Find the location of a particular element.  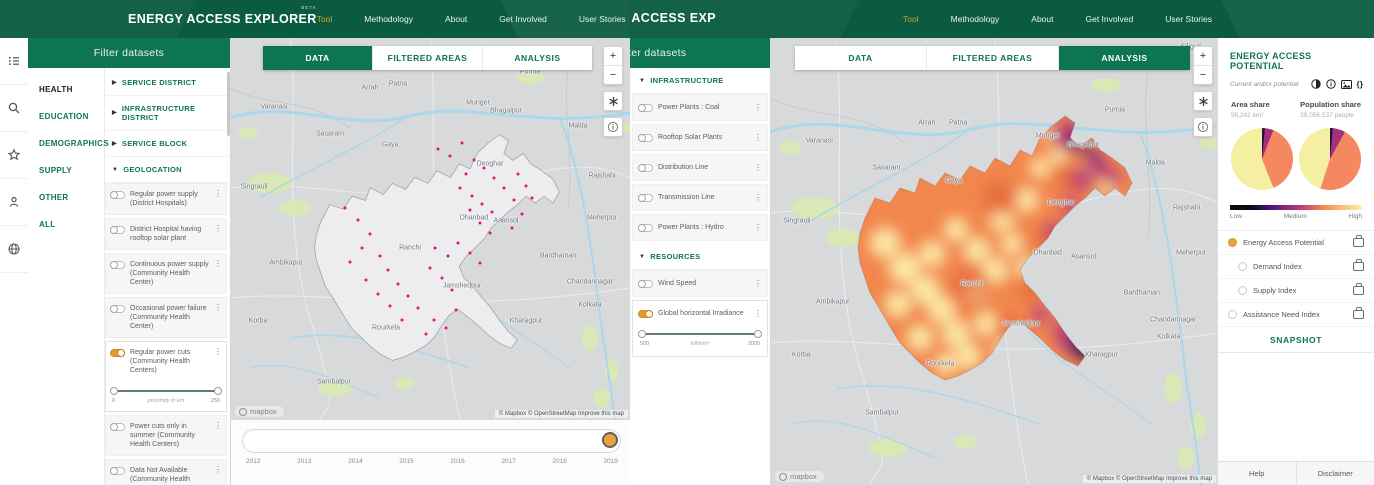

dataset-item: Wind Speed ⋮ is located at coordinates (700, 283).